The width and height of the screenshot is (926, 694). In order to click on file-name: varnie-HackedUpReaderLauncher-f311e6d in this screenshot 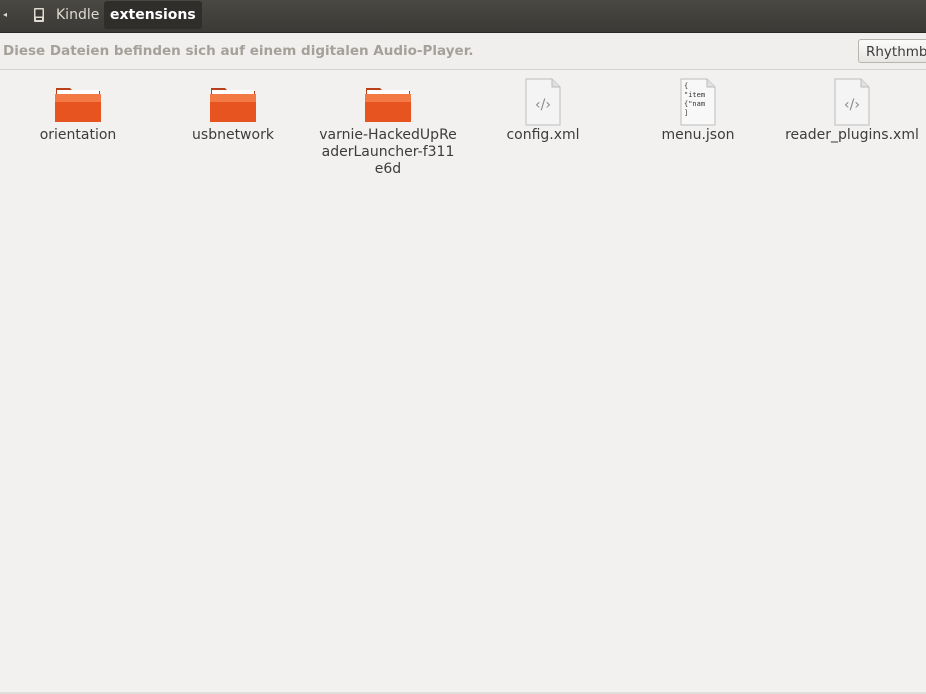, I will do `click(388, 152)`.